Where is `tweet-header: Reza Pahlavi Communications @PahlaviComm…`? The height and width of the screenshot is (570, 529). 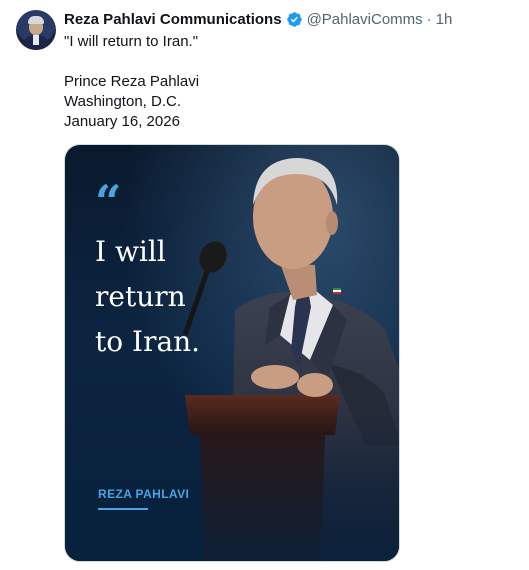
tweet-header: Reza Pahlavi Communications @PahlaviComm… is located at coordinates (258, 19).